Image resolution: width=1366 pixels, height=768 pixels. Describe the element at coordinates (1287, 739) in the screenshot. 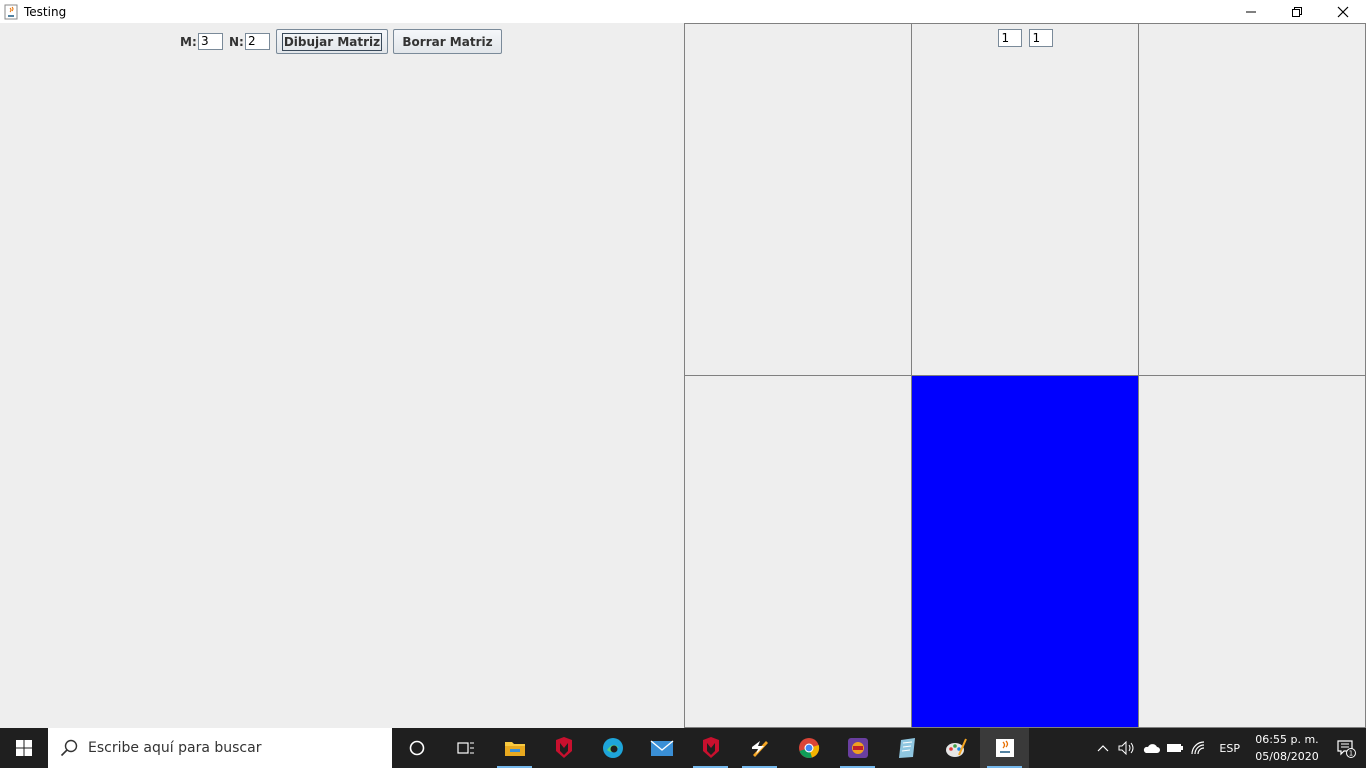

I see `clock-time: 06:55 p. m.` at that location.